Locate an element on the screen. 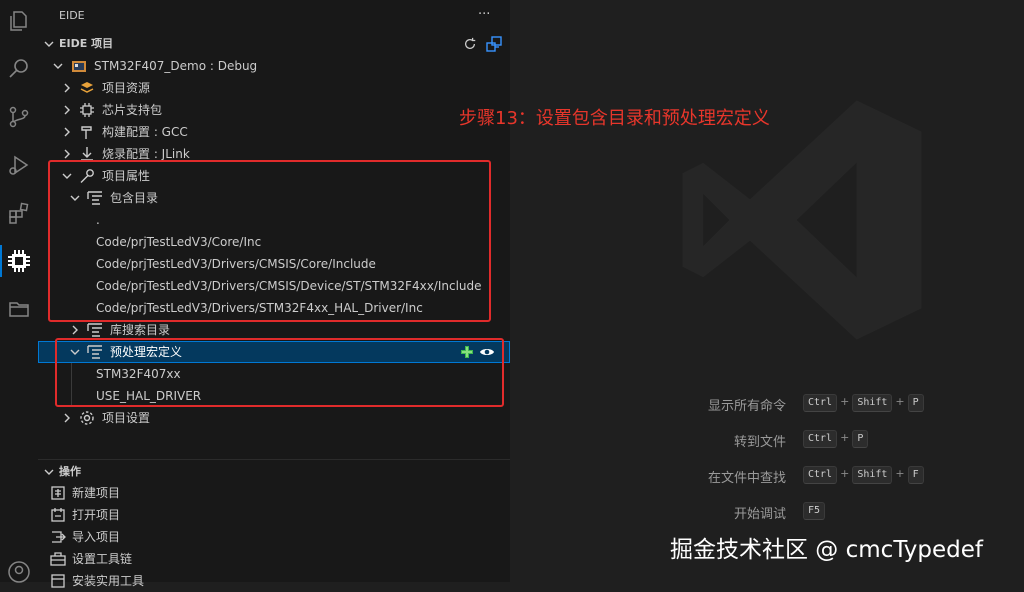 The image size is (1024, 592). node-label: 项目资源 is located at coordinates (126, 88).